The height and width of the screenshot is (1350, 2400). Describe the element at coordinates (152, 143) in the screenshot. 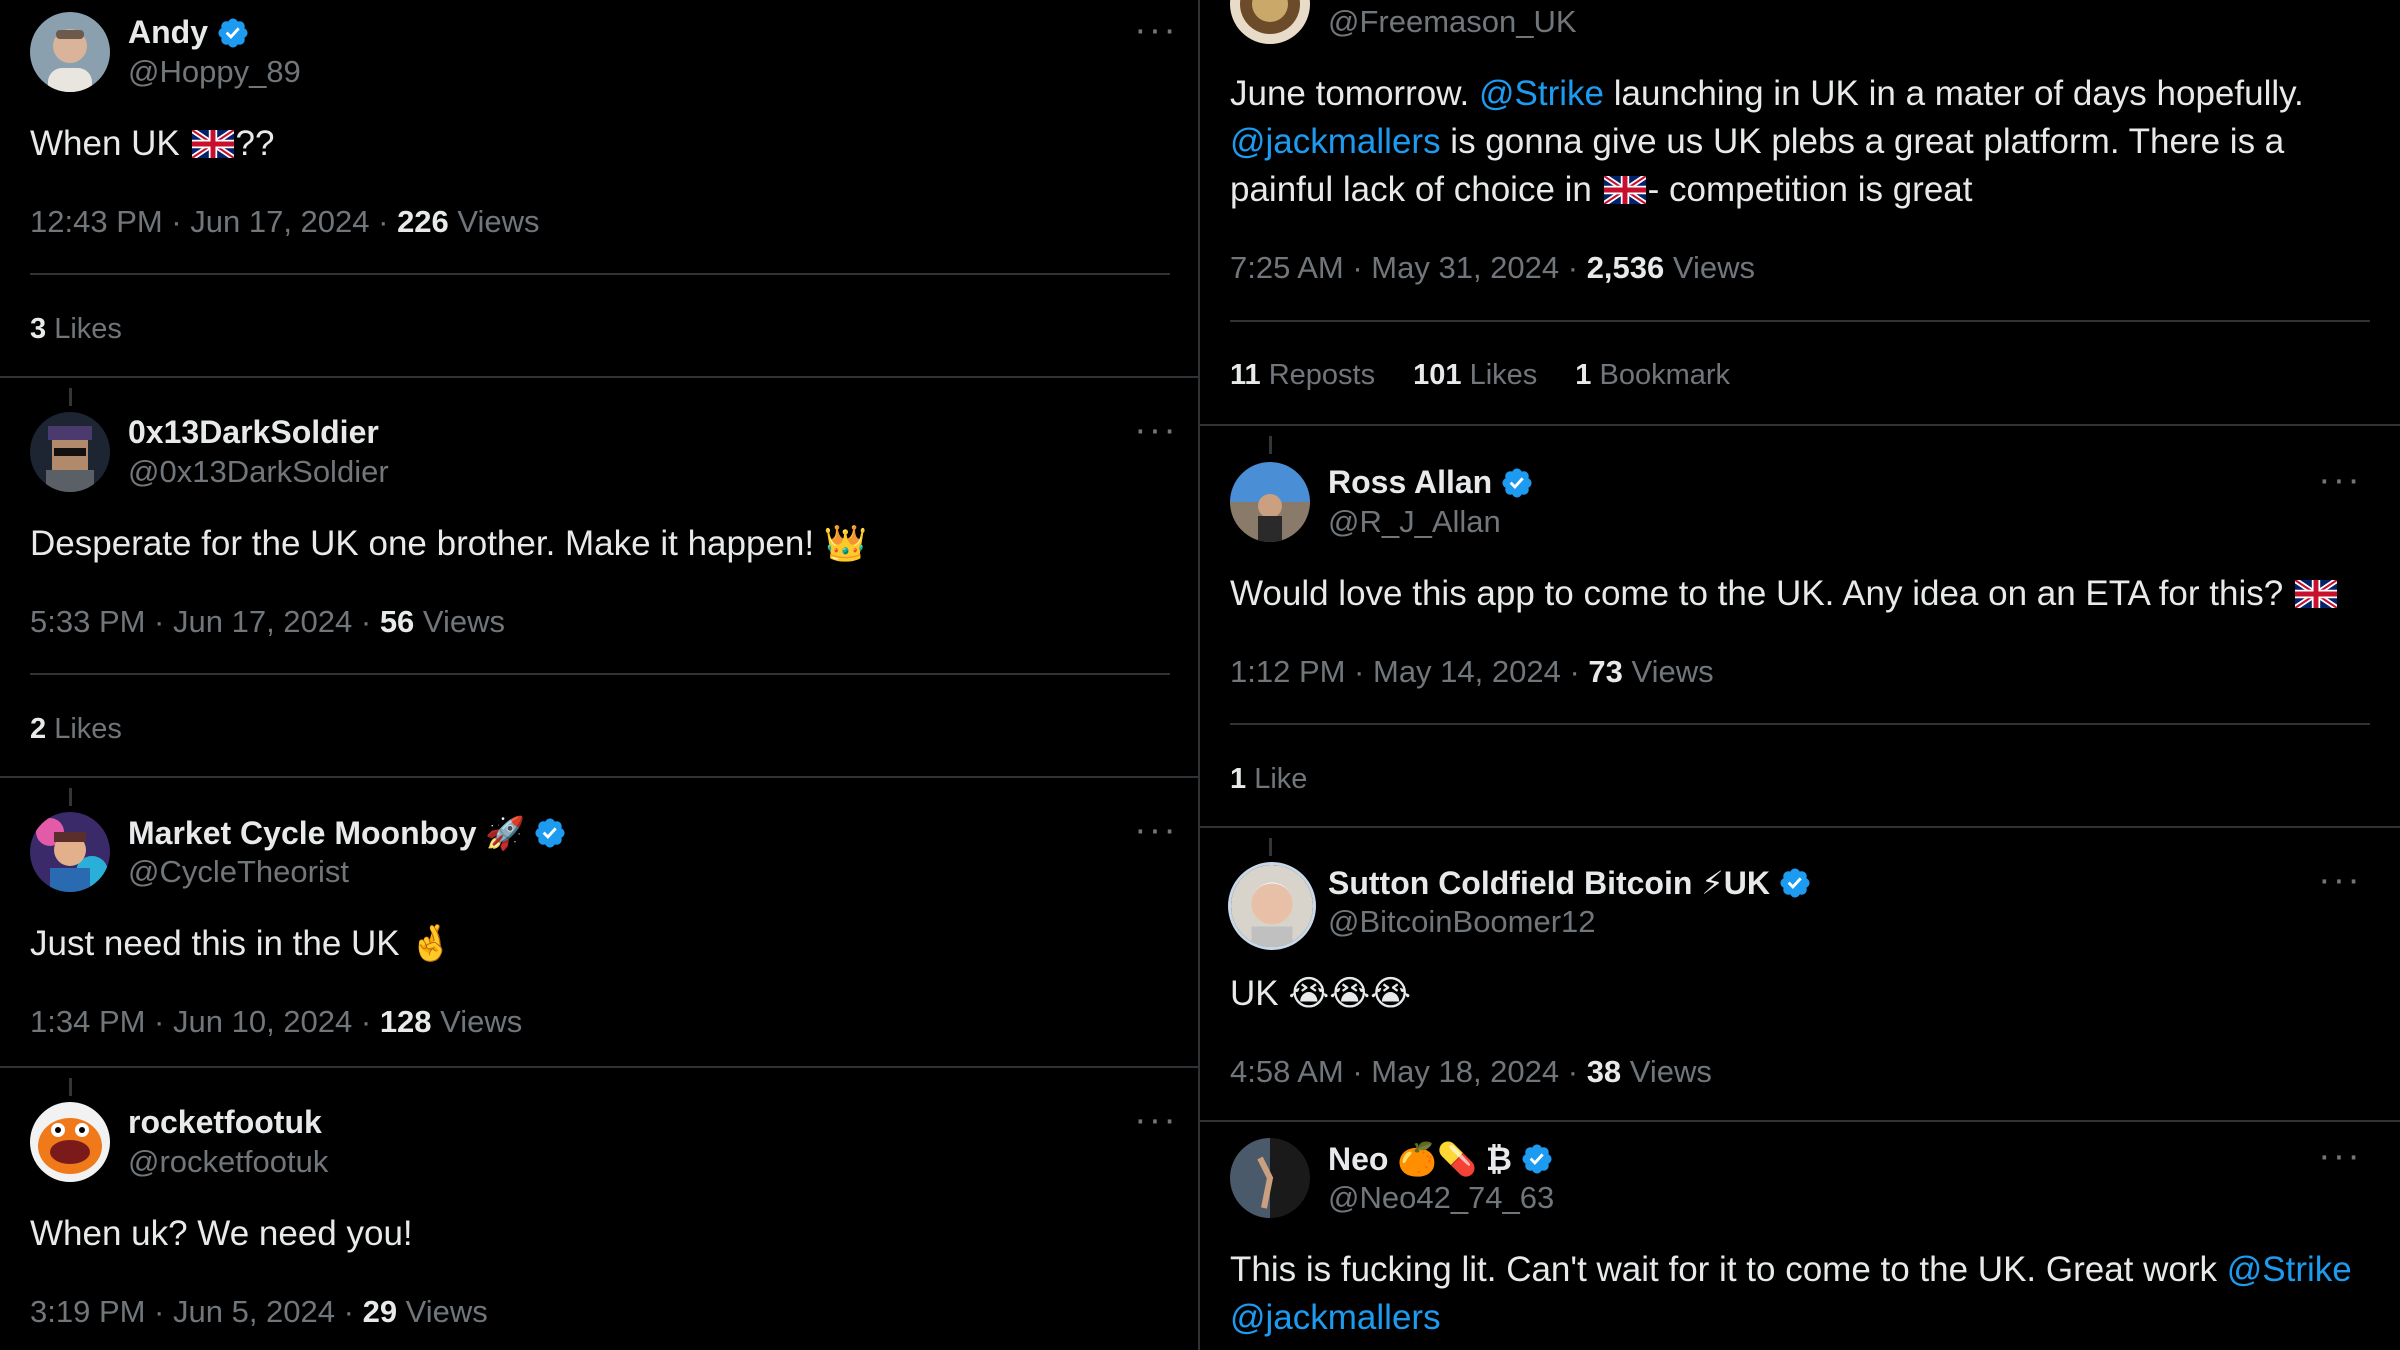

I see `tweet-text: When UK ??` at that location.